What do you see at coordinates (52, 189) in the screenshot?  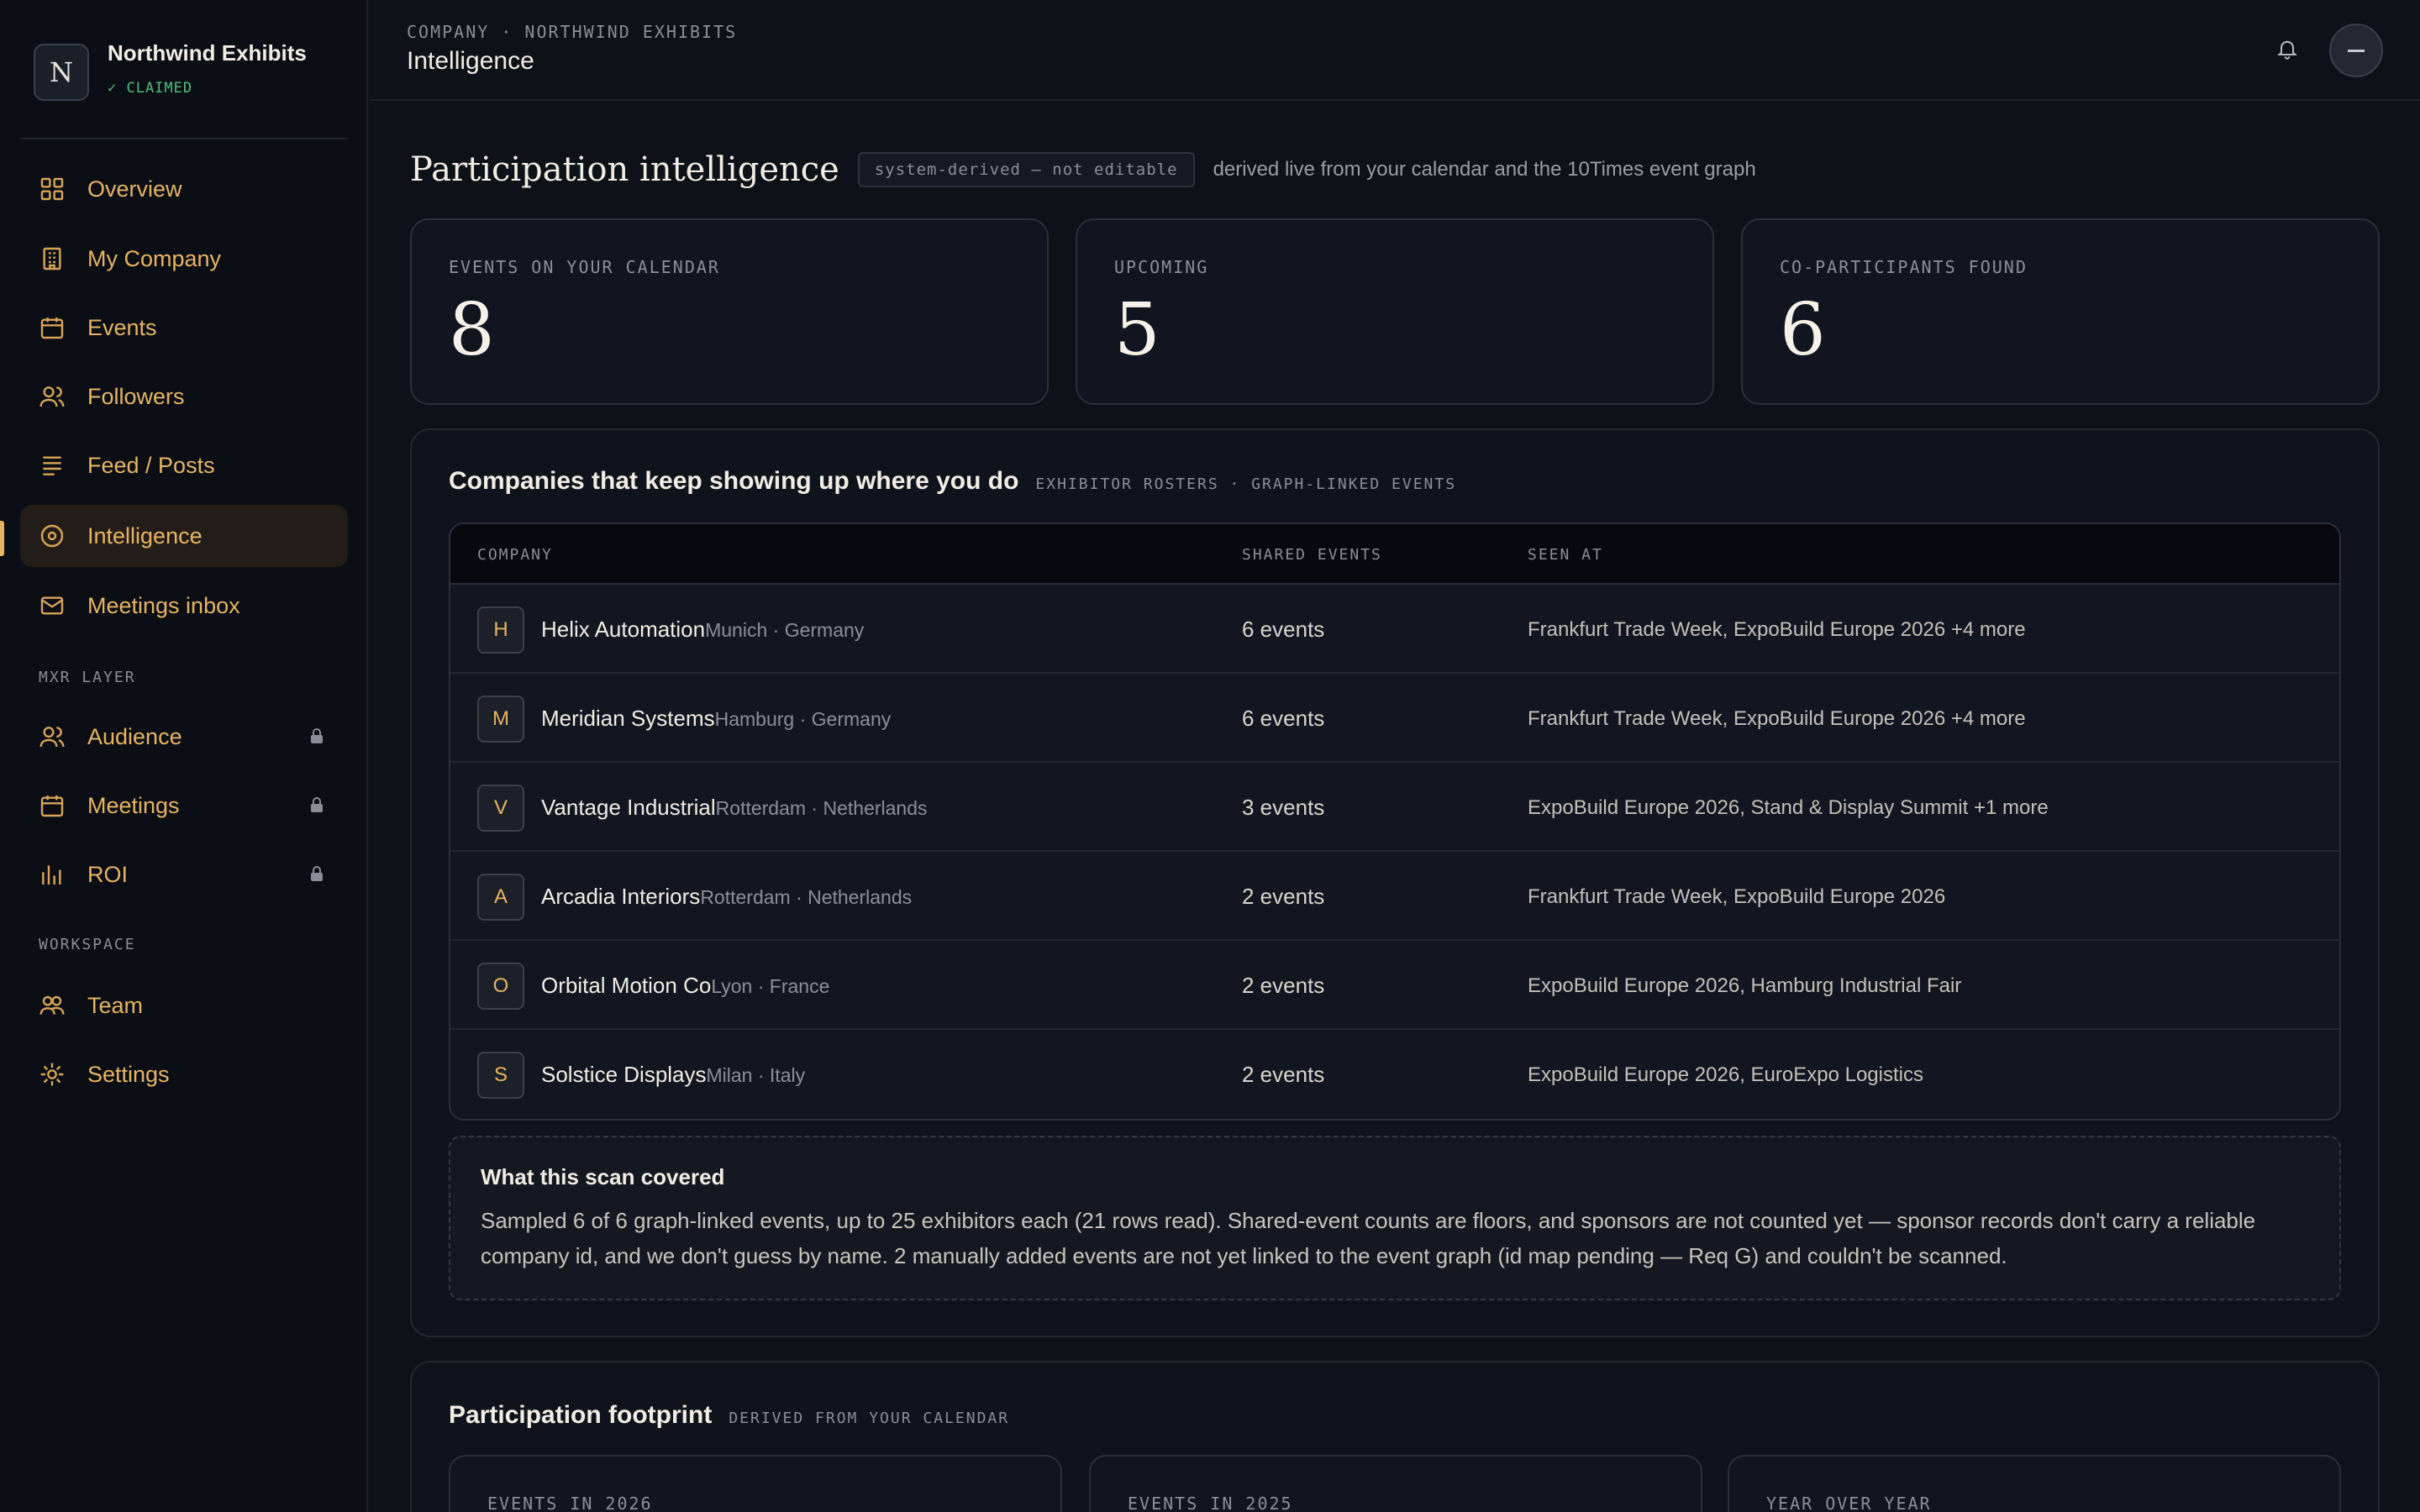 I see `grid-icon` at bounding box center [52, 189].